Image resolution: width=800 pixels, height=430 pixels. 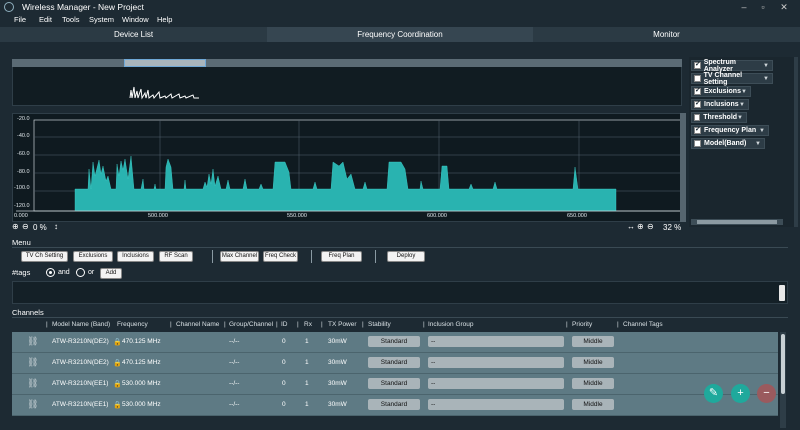 What do you see at coordinates (280, 256) in the screenshot?
I see `freq-check-button: Freq Check` at bounding box center [280, 256].